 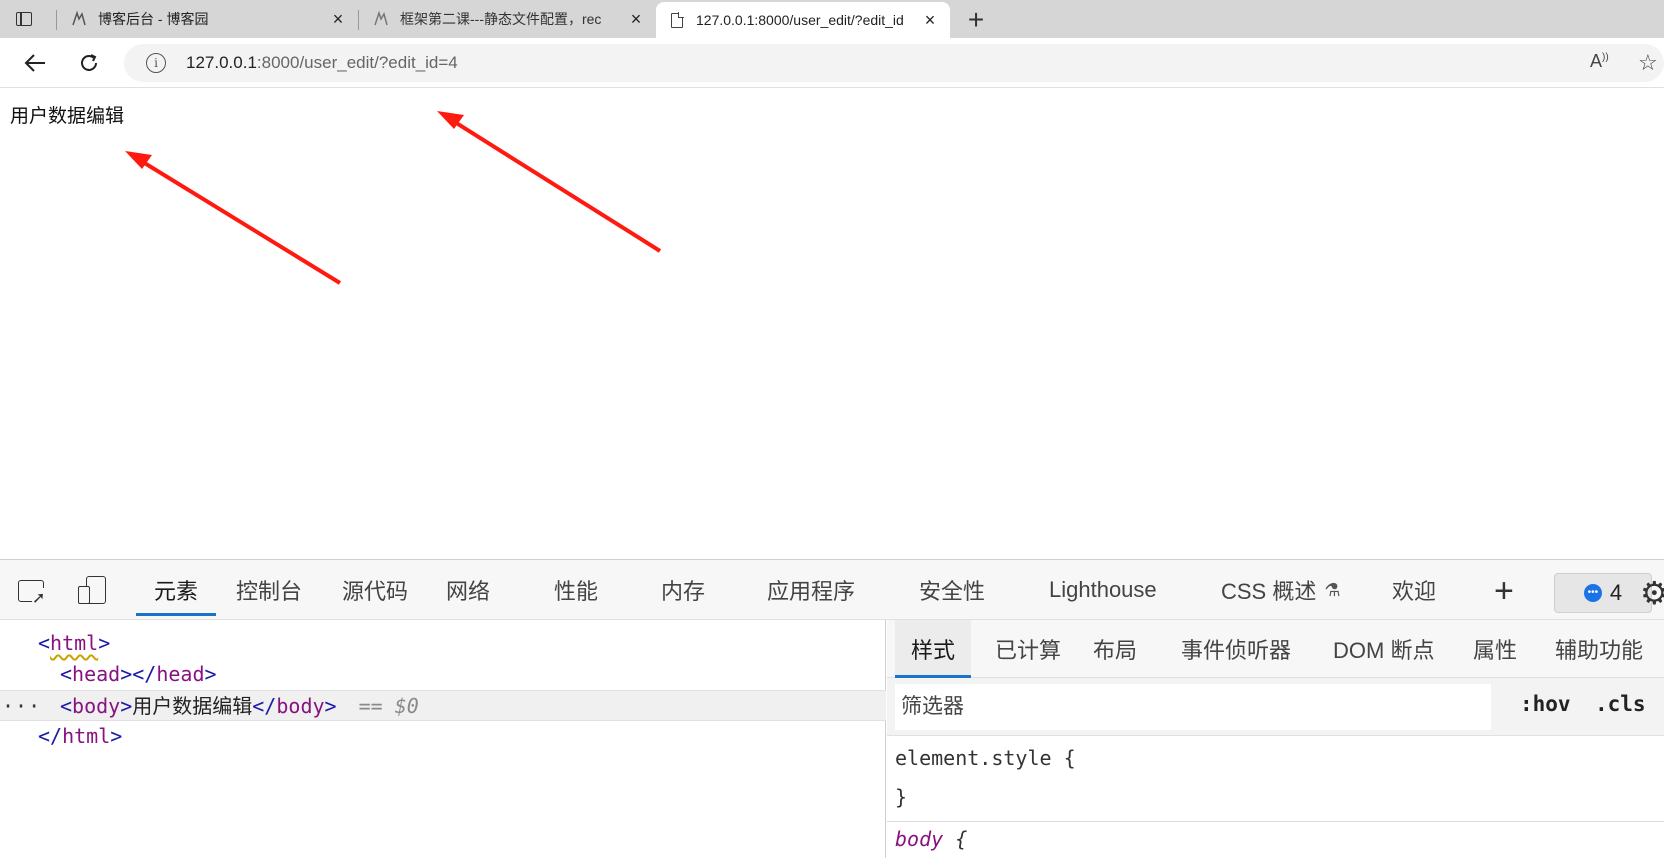 I want to click on device-emulation-icon, so click(x=93, y=591).